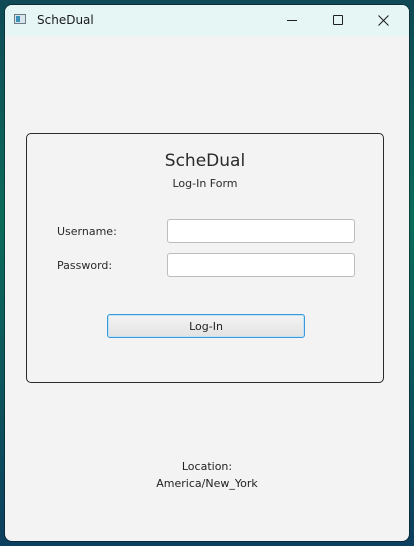 The image size is (414, 546). What do you see at coordinates (207, 475) in the screenshot?
I see `location-info: Location: America/New_York` at bounding box center [207, 475].